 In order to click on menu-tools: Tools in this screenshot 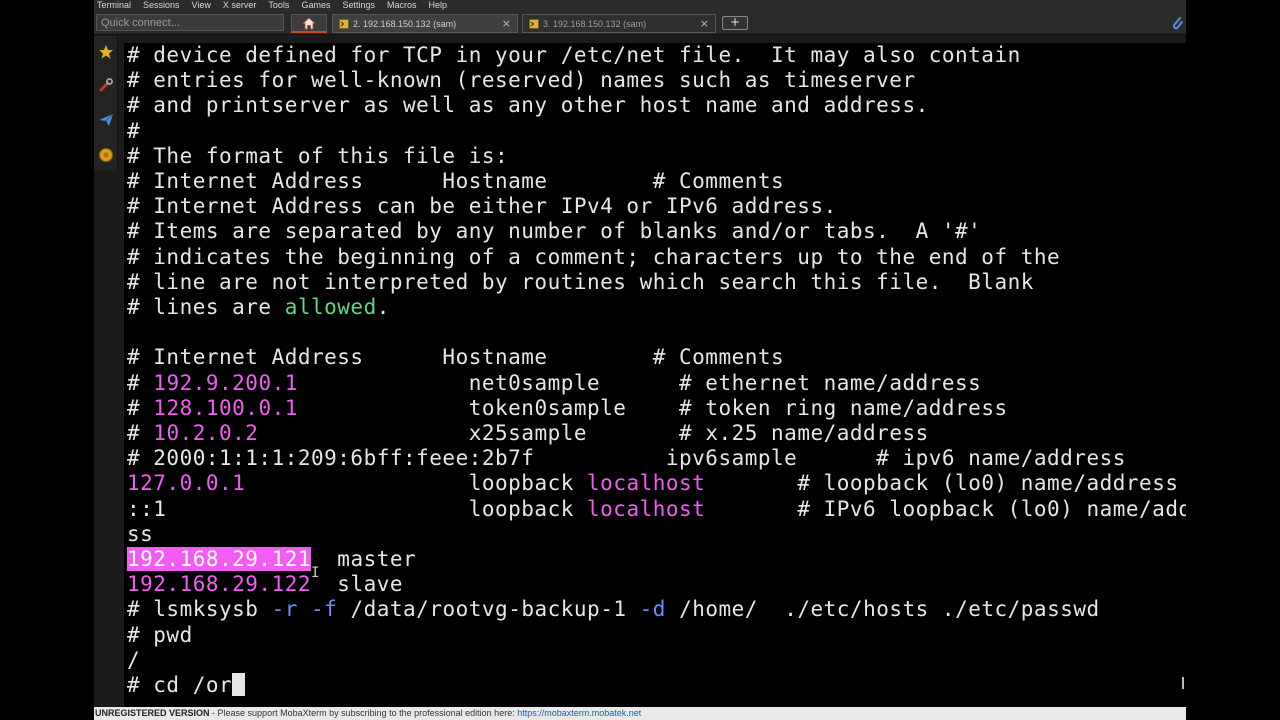, I will do `click(281, 5)`.